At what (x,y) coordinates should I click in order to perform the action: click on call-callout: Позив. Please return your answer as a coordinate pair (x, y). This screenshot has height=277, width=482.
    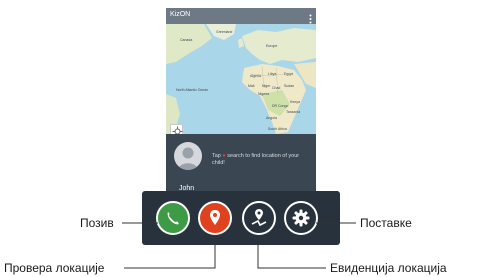
    Looking at the image, I should click on (97, 223).